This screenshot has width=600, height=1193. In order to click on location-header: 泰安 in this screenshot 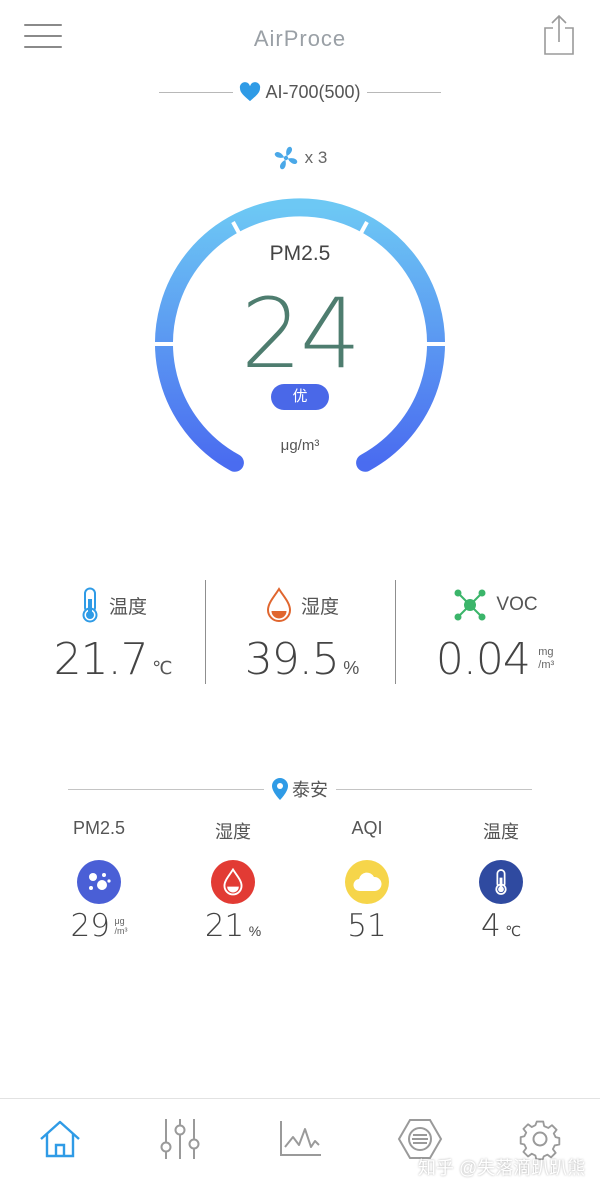, I will do `click(300, 789)`.